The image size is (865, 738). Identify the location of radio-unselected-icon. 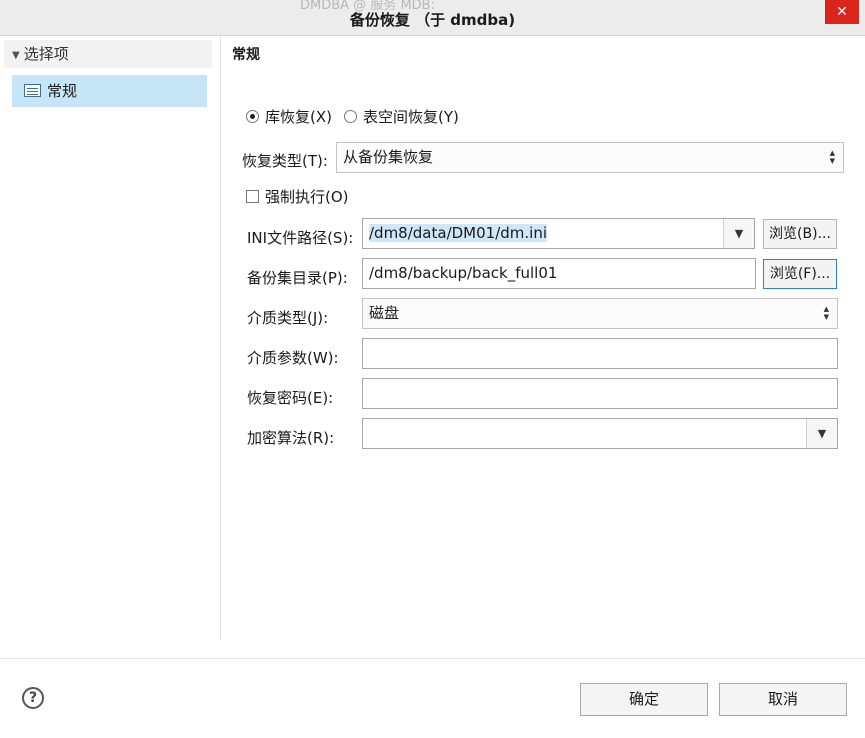
(350, 116).